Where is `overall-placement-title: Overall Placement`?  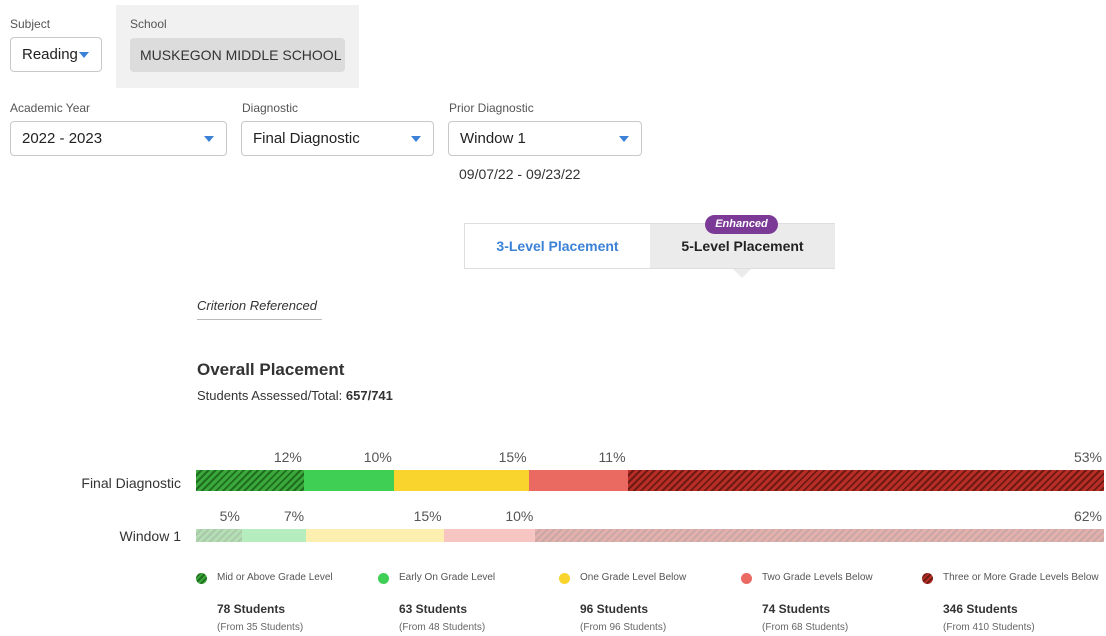
overall-placement-title: Overall Placement is located at coordinates (271, 369).